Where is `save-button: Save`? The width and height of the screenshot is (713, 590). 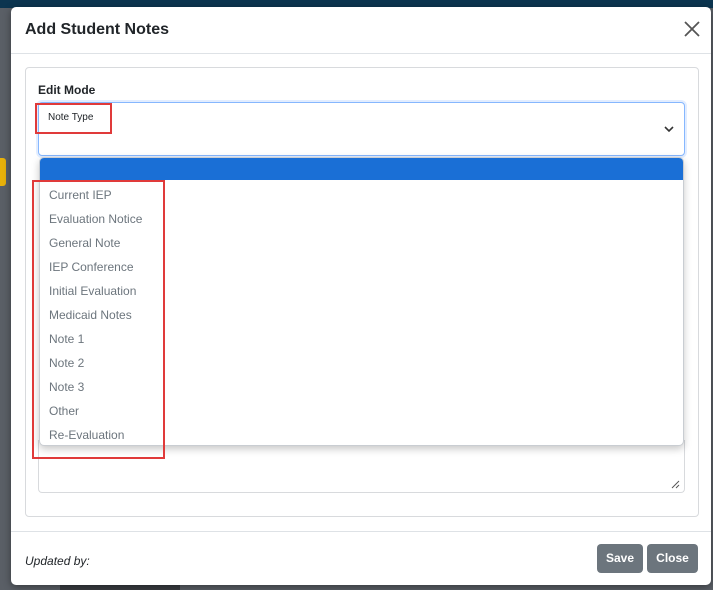
save-button: Save is located at coordinates (620, 558).